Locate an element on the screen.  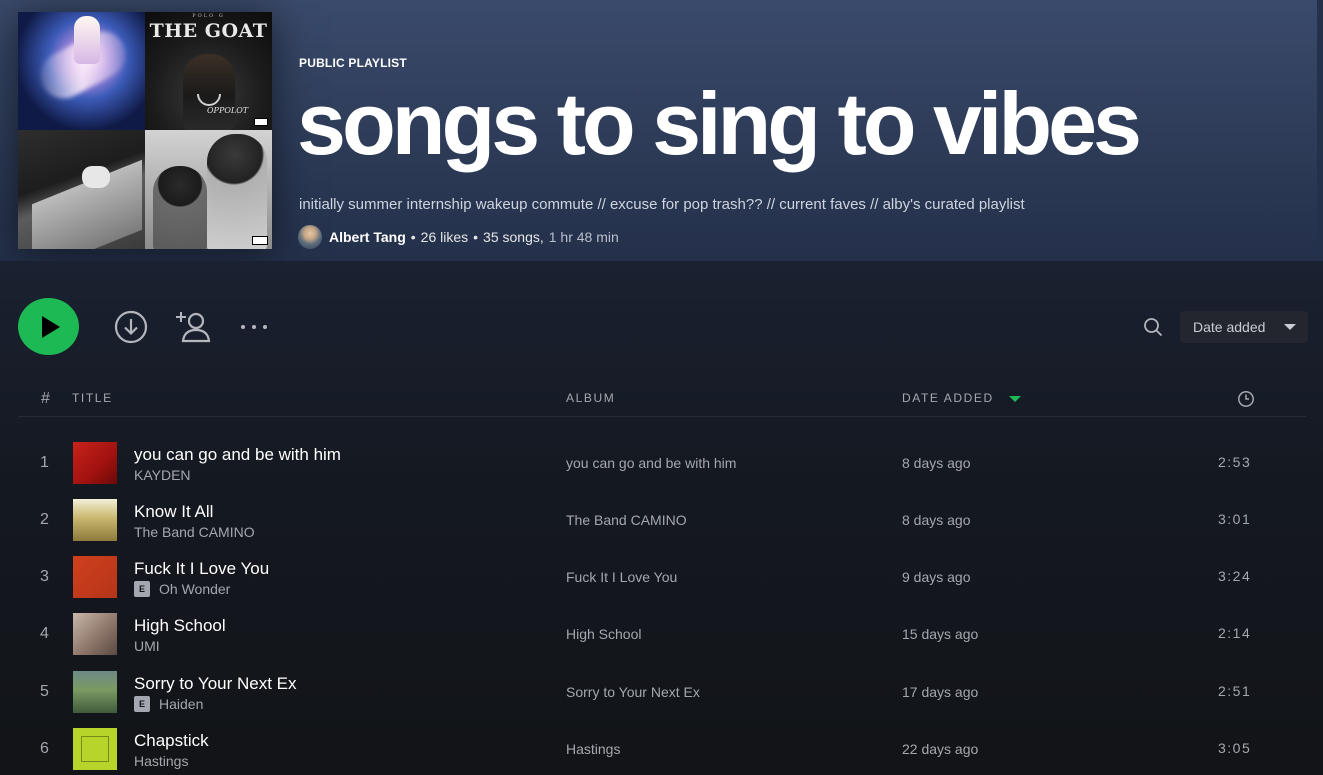
track-artist: Hastings is located at coordinates (161, 761).